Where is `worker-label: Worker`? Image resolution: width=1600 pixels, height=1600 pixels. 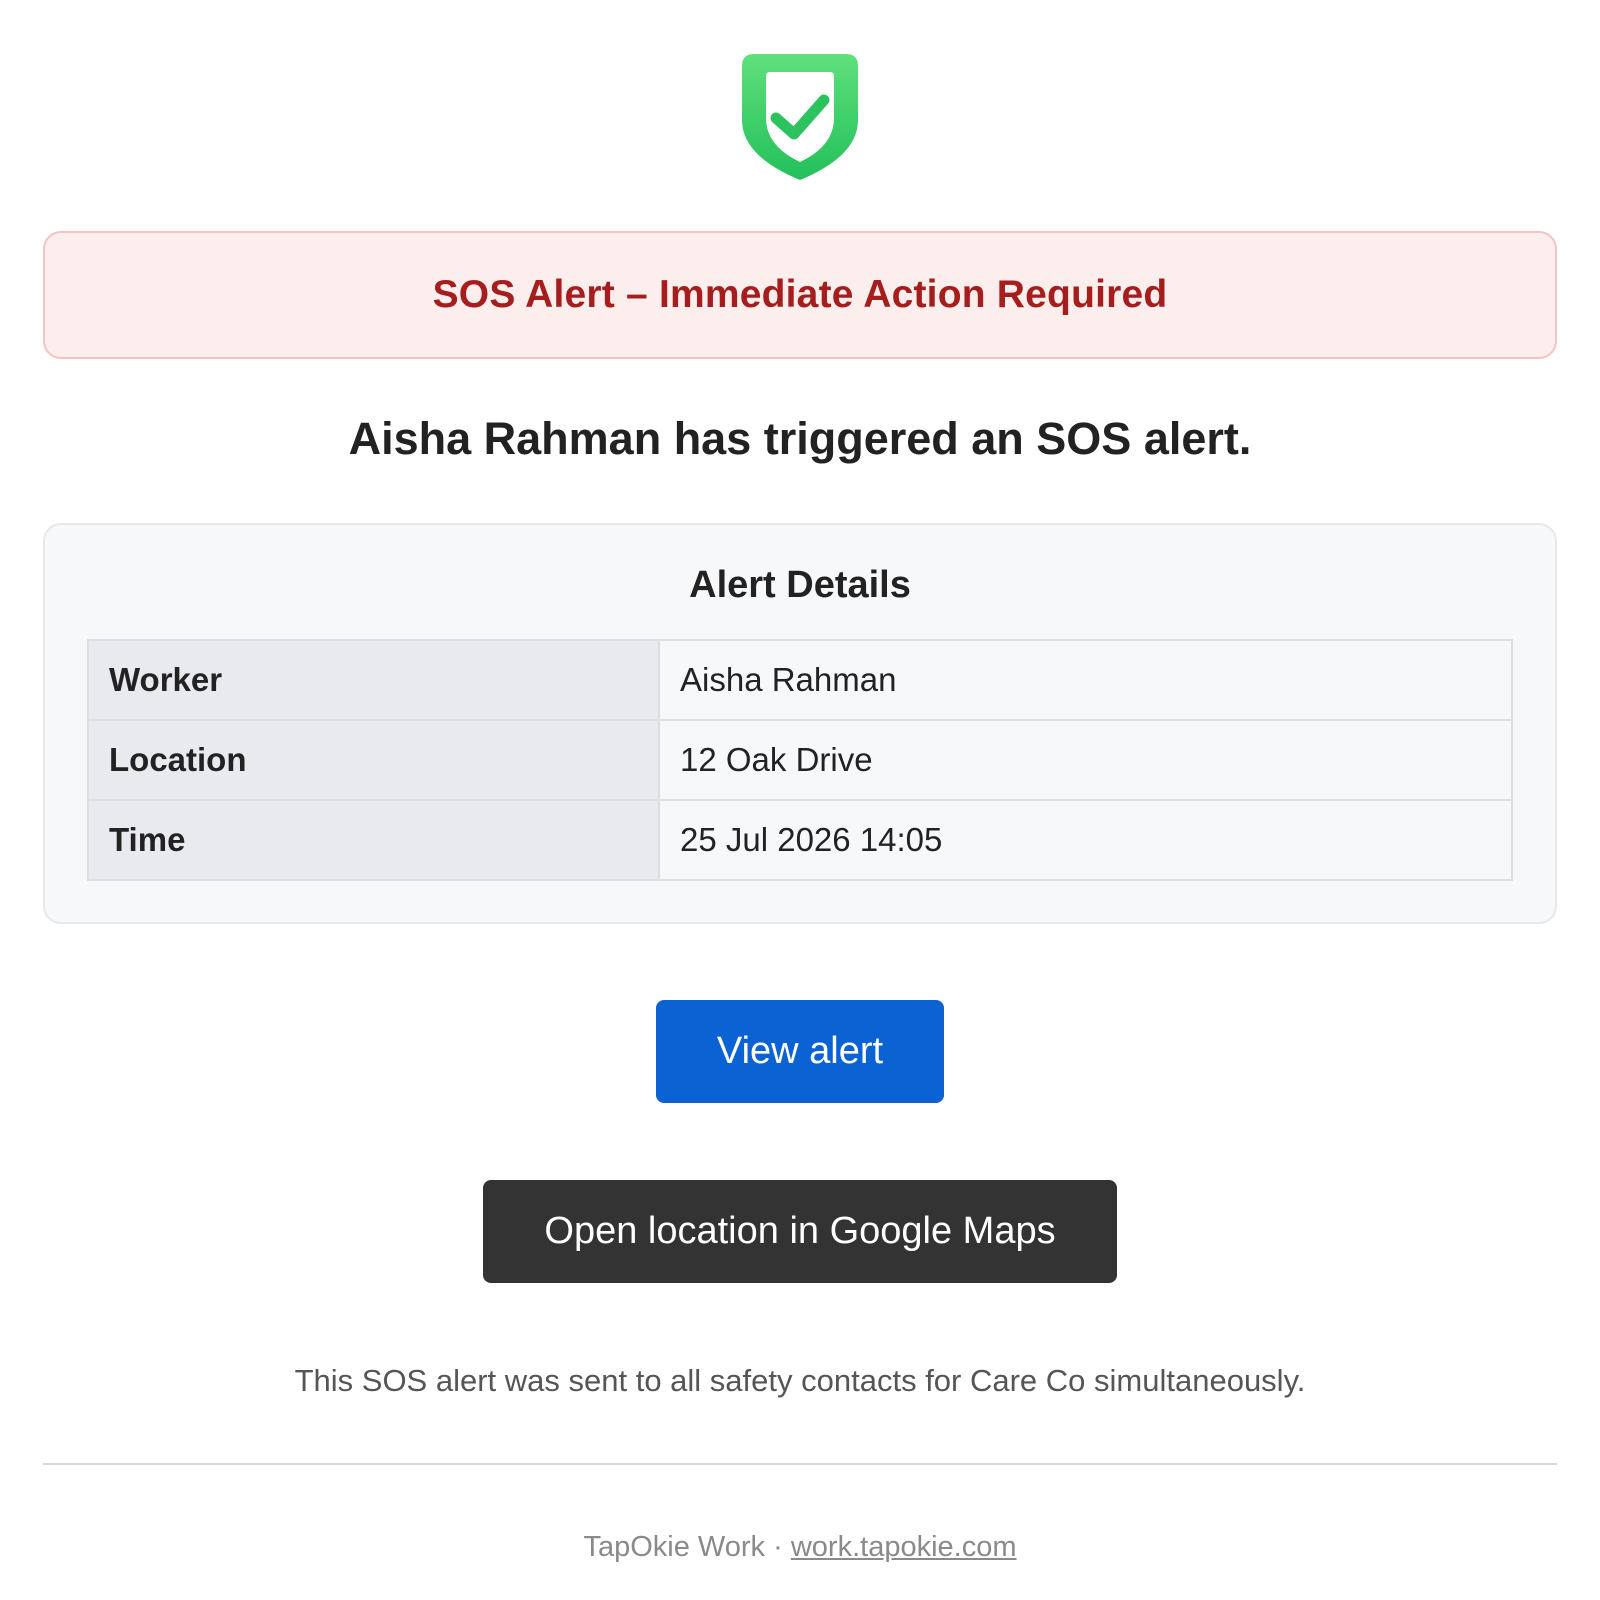
worker-label: Worker is located at coordinates (373, 680).